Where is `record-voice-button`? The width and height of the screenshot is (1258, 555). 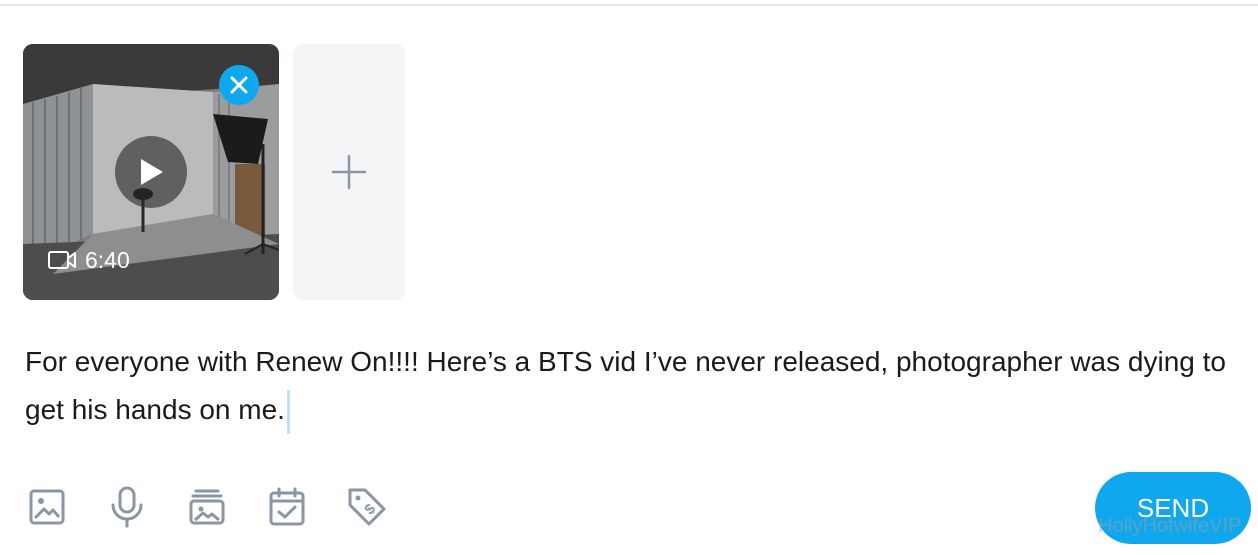
record-voice-button is located at coordinates (127, 507).